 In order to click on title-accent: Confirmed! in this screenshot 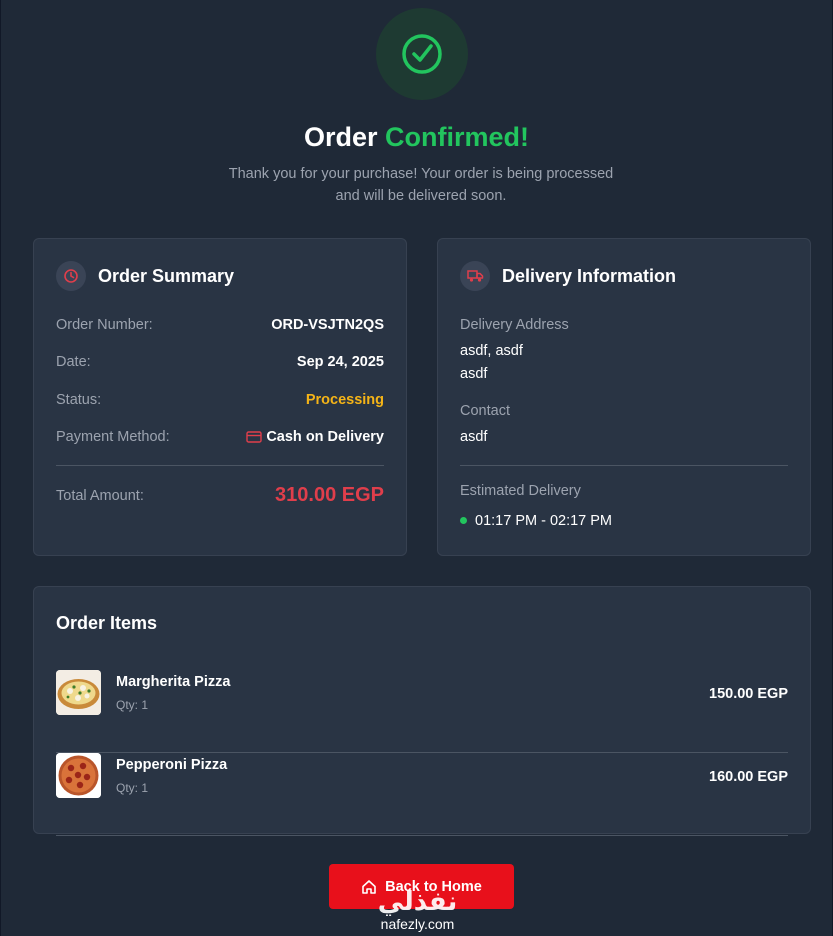, I will do `click(457, 137)`.